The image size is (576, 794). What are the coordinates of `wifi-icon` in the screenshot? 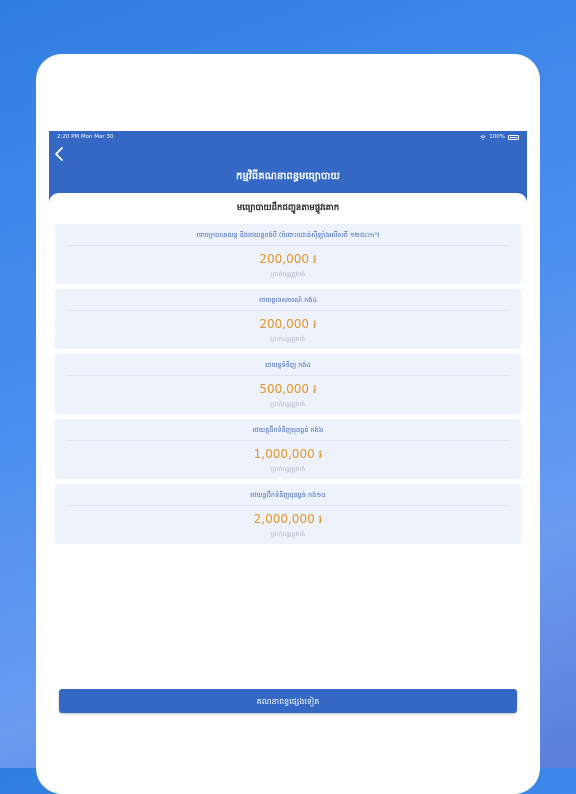 It's located at (483, 137).